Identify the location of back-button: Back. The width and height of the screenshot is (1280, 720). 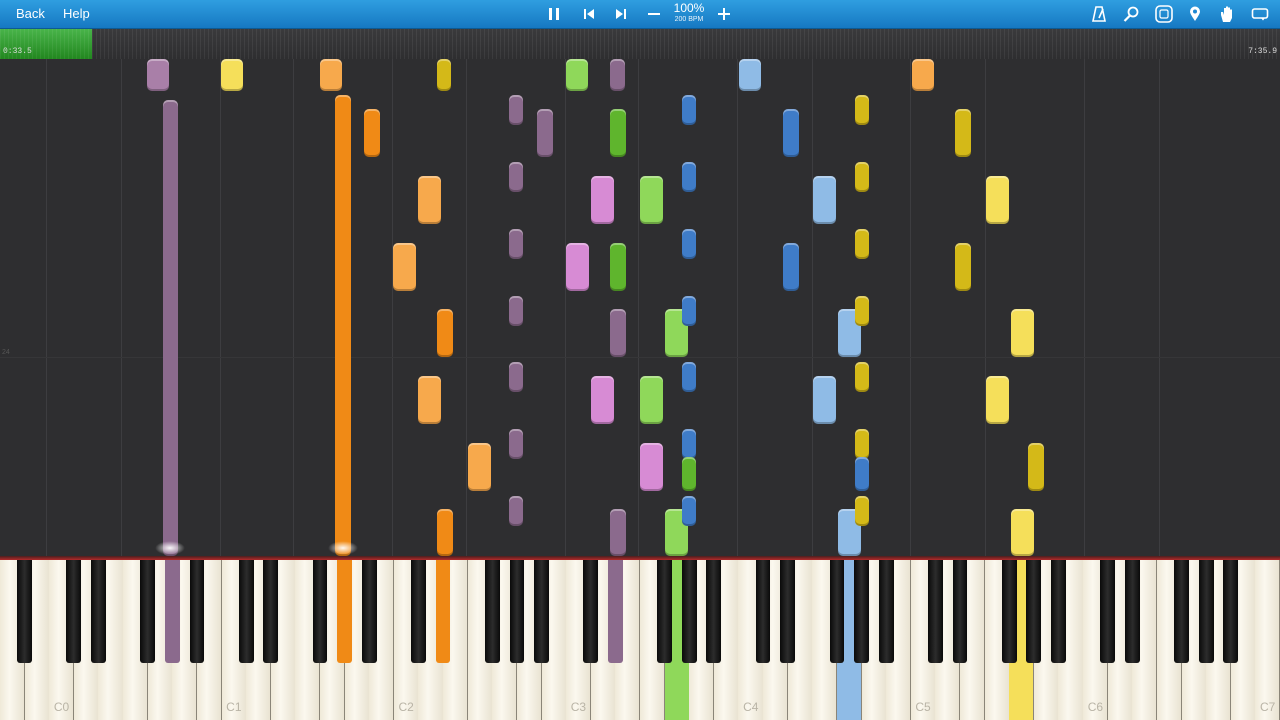
(30, 14).